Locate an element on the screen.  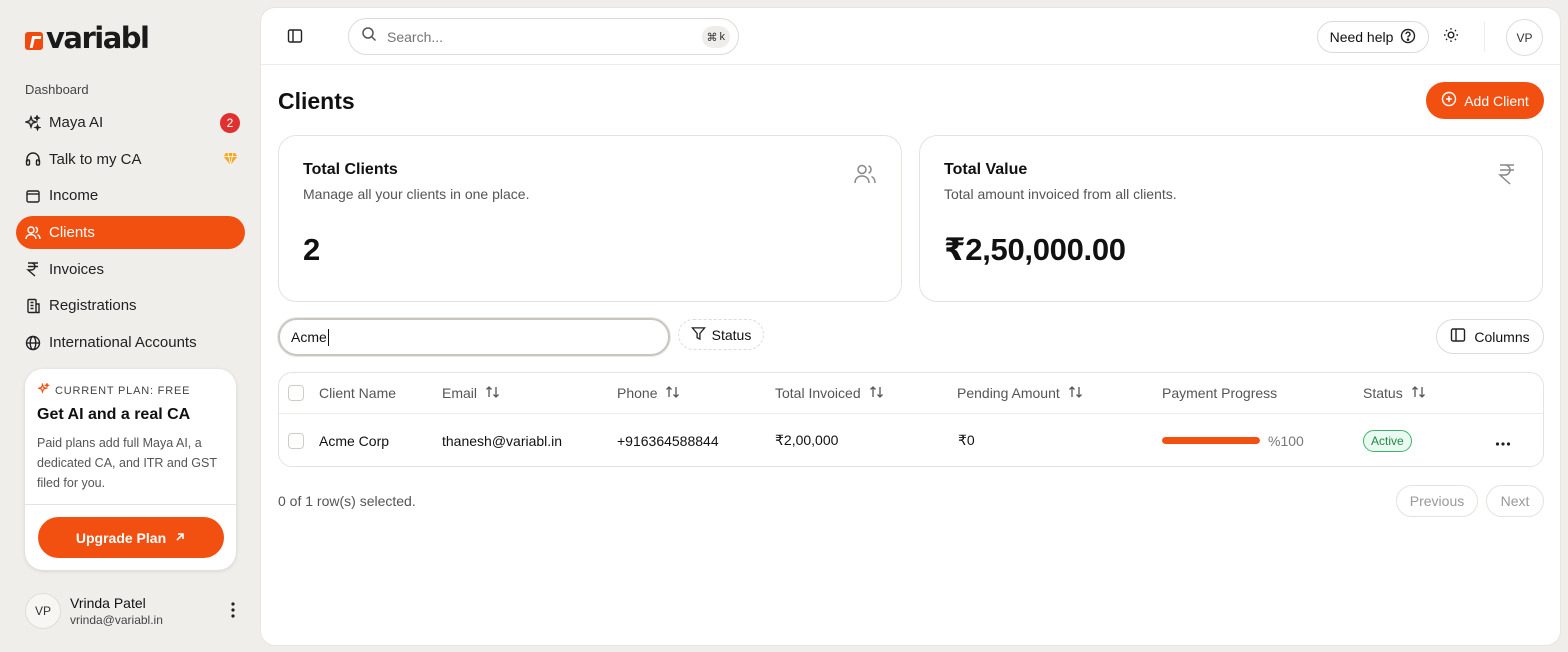
premium-diamond-icon is located at coordinates (230, 161).